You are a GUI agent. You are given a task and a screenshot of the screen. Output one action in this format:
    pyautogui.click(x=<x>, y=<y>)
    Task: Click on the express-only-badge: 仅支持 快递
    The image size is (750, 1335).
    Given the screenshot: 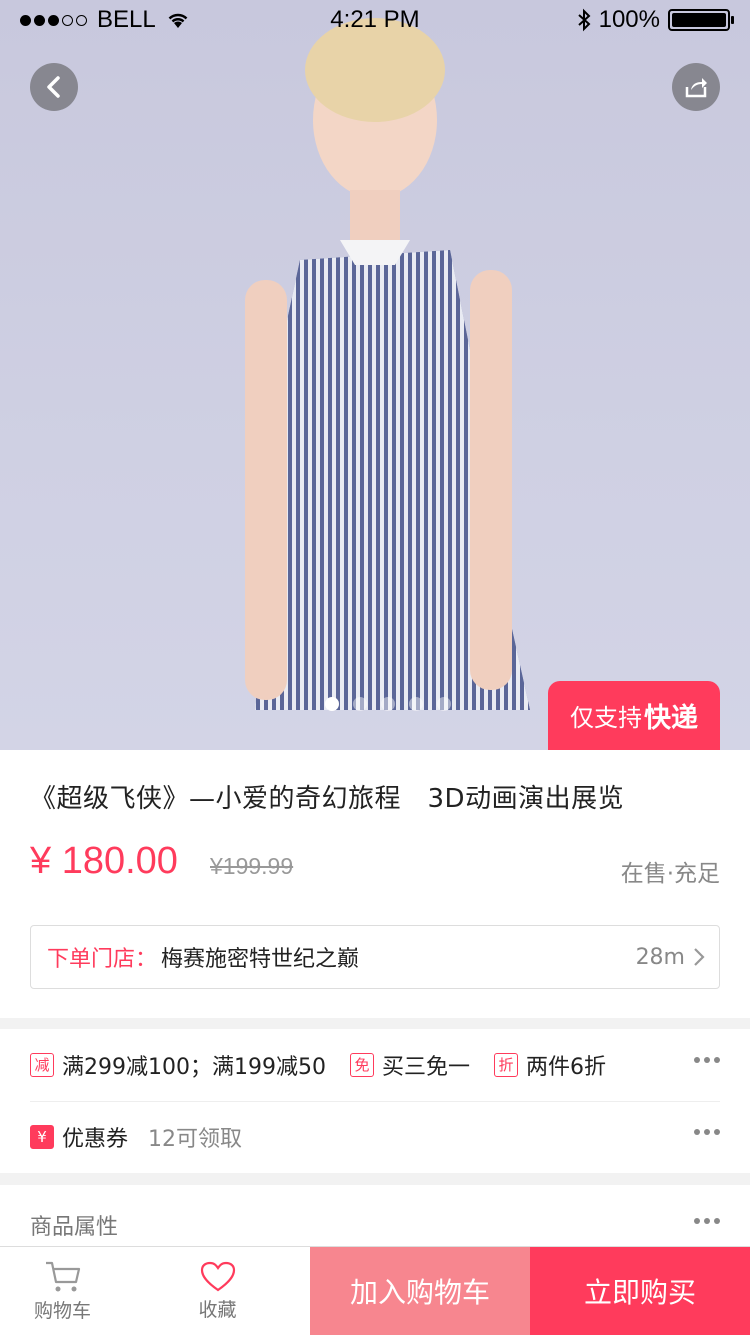 What is the action you would take?
    pyautogui.click(x=634, y=715)
    